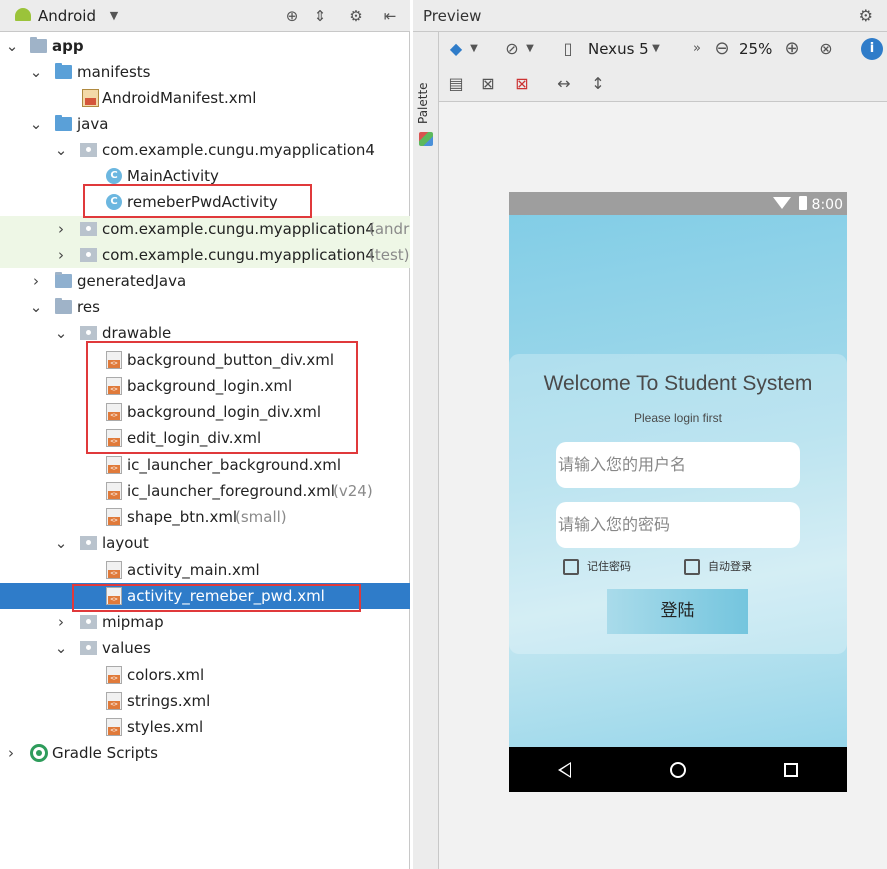  What do you see at coordinates (205, 438) in the screenshot?
I see `tree-item-xml-file: edit_login_div.xml` at bounding box center [205, 438].